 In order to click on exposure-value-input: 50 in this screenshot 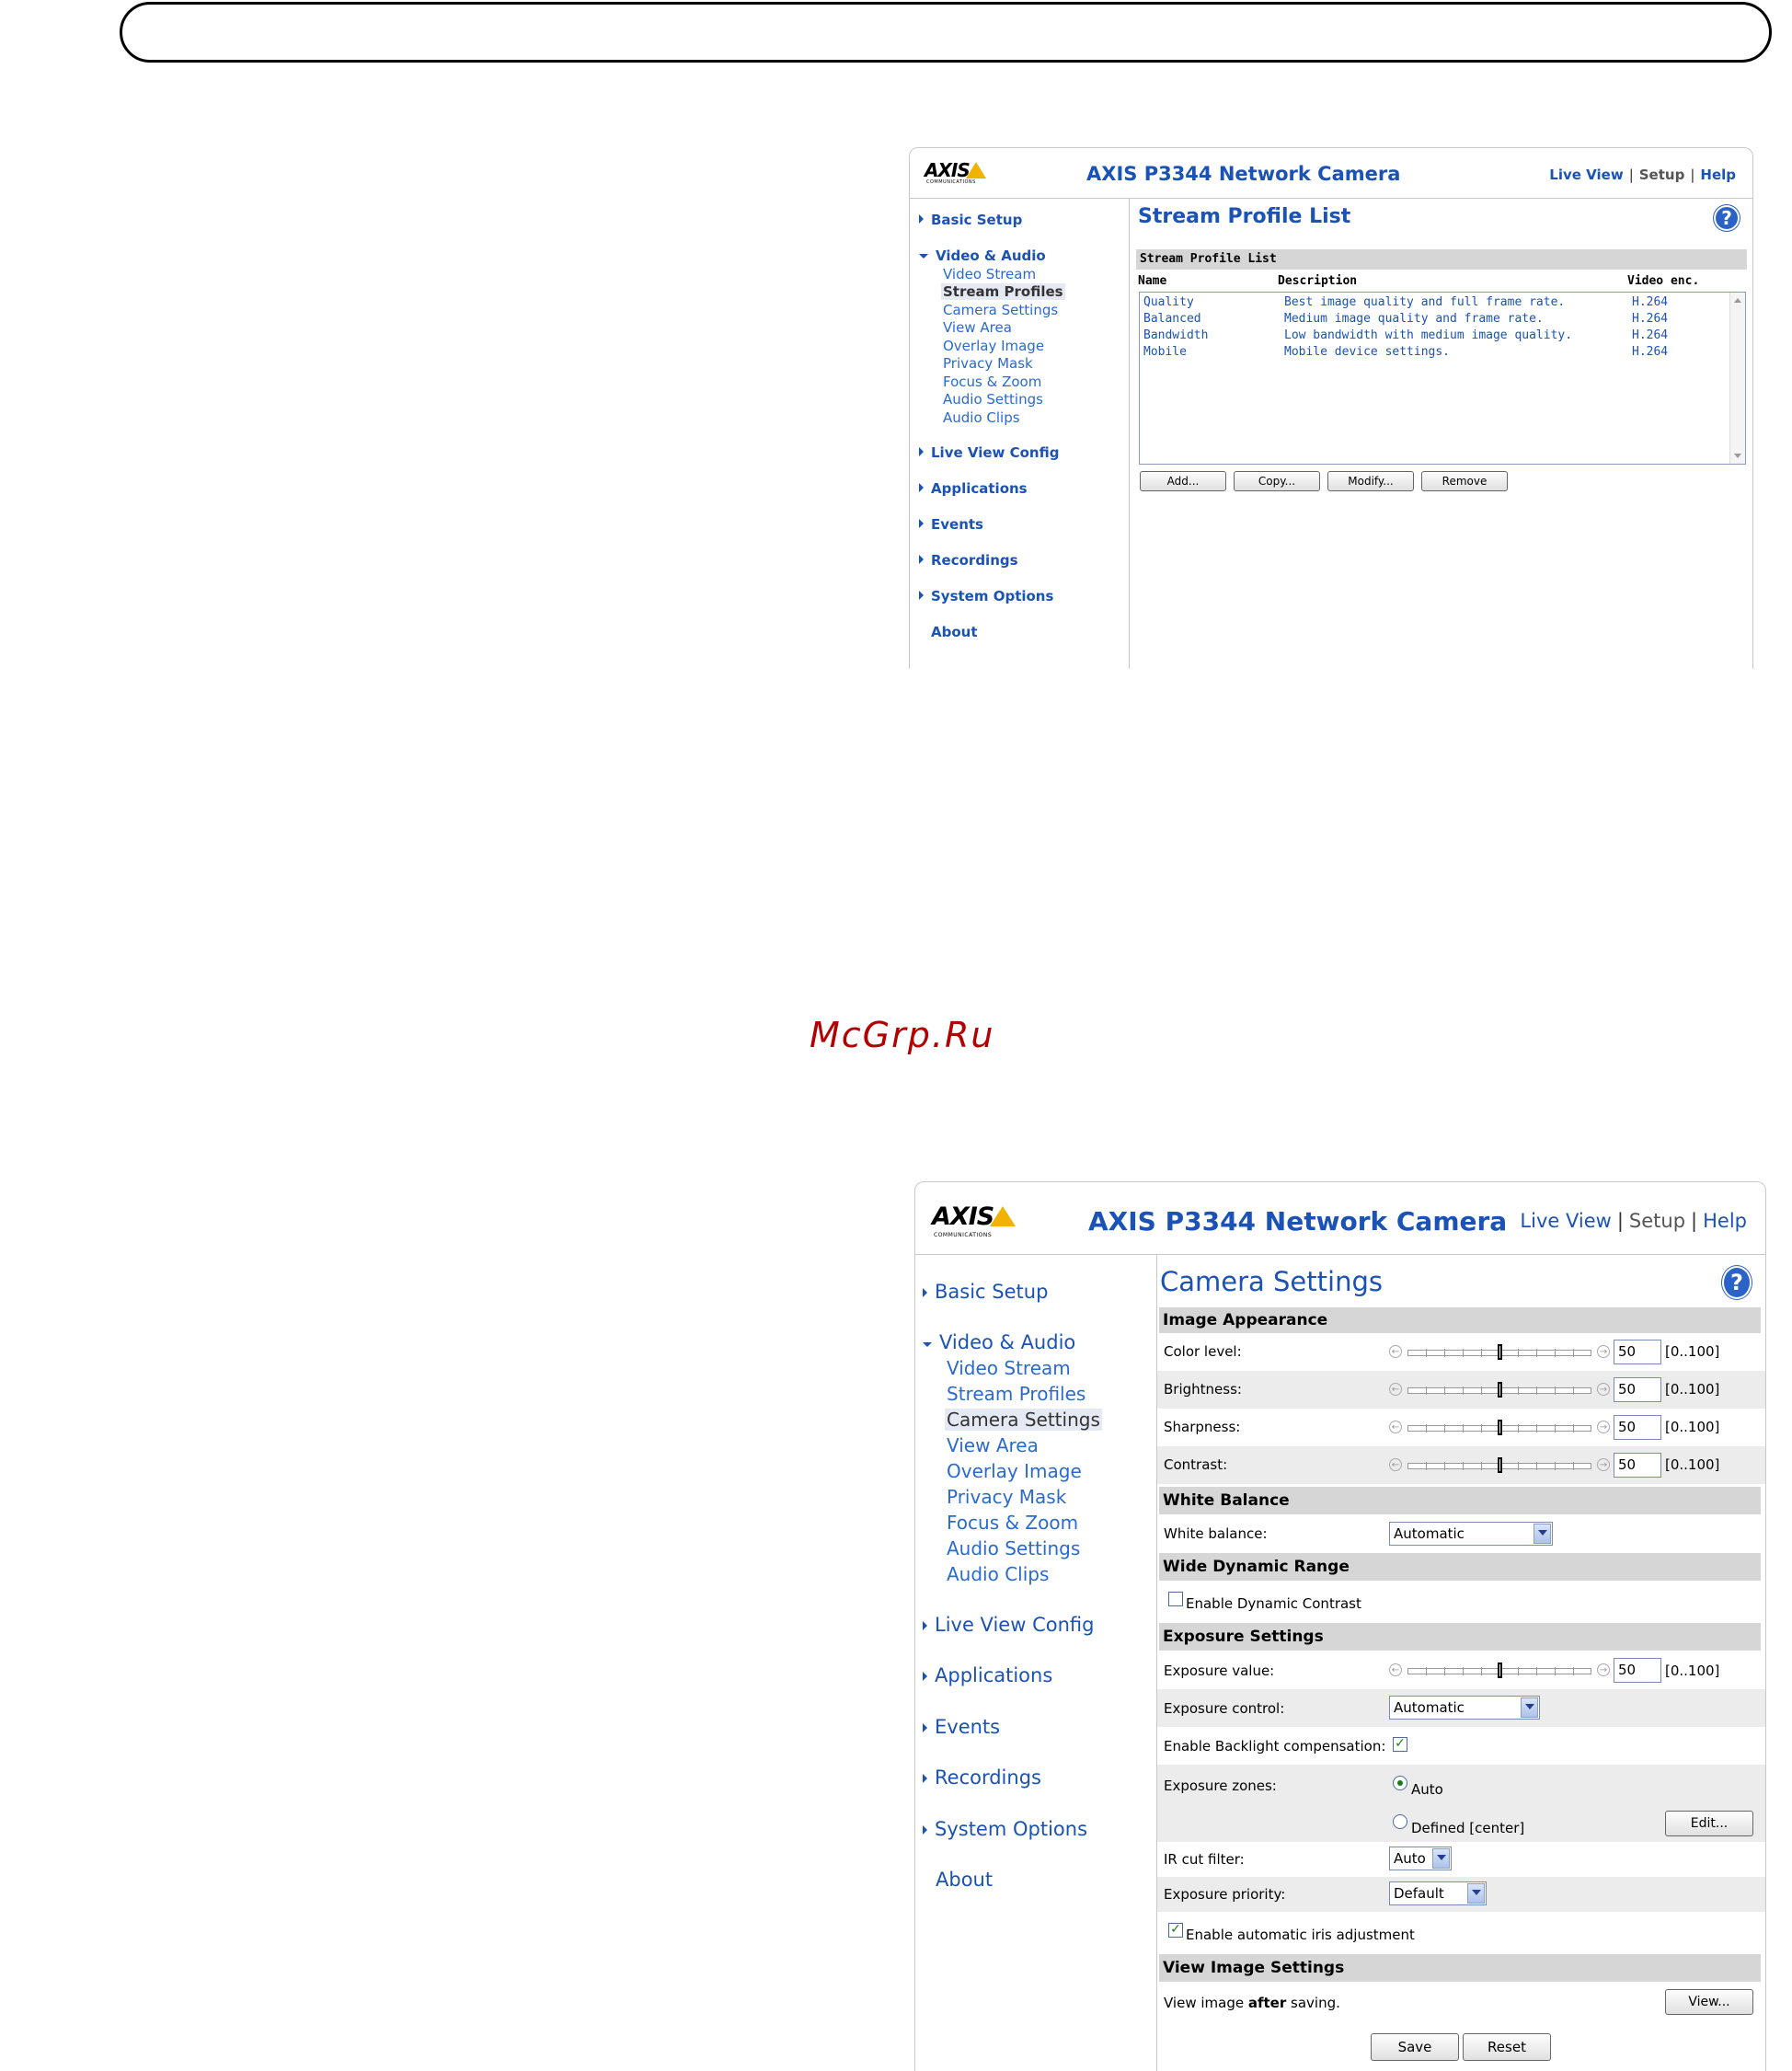, I will do `click(1637, 1670)`.